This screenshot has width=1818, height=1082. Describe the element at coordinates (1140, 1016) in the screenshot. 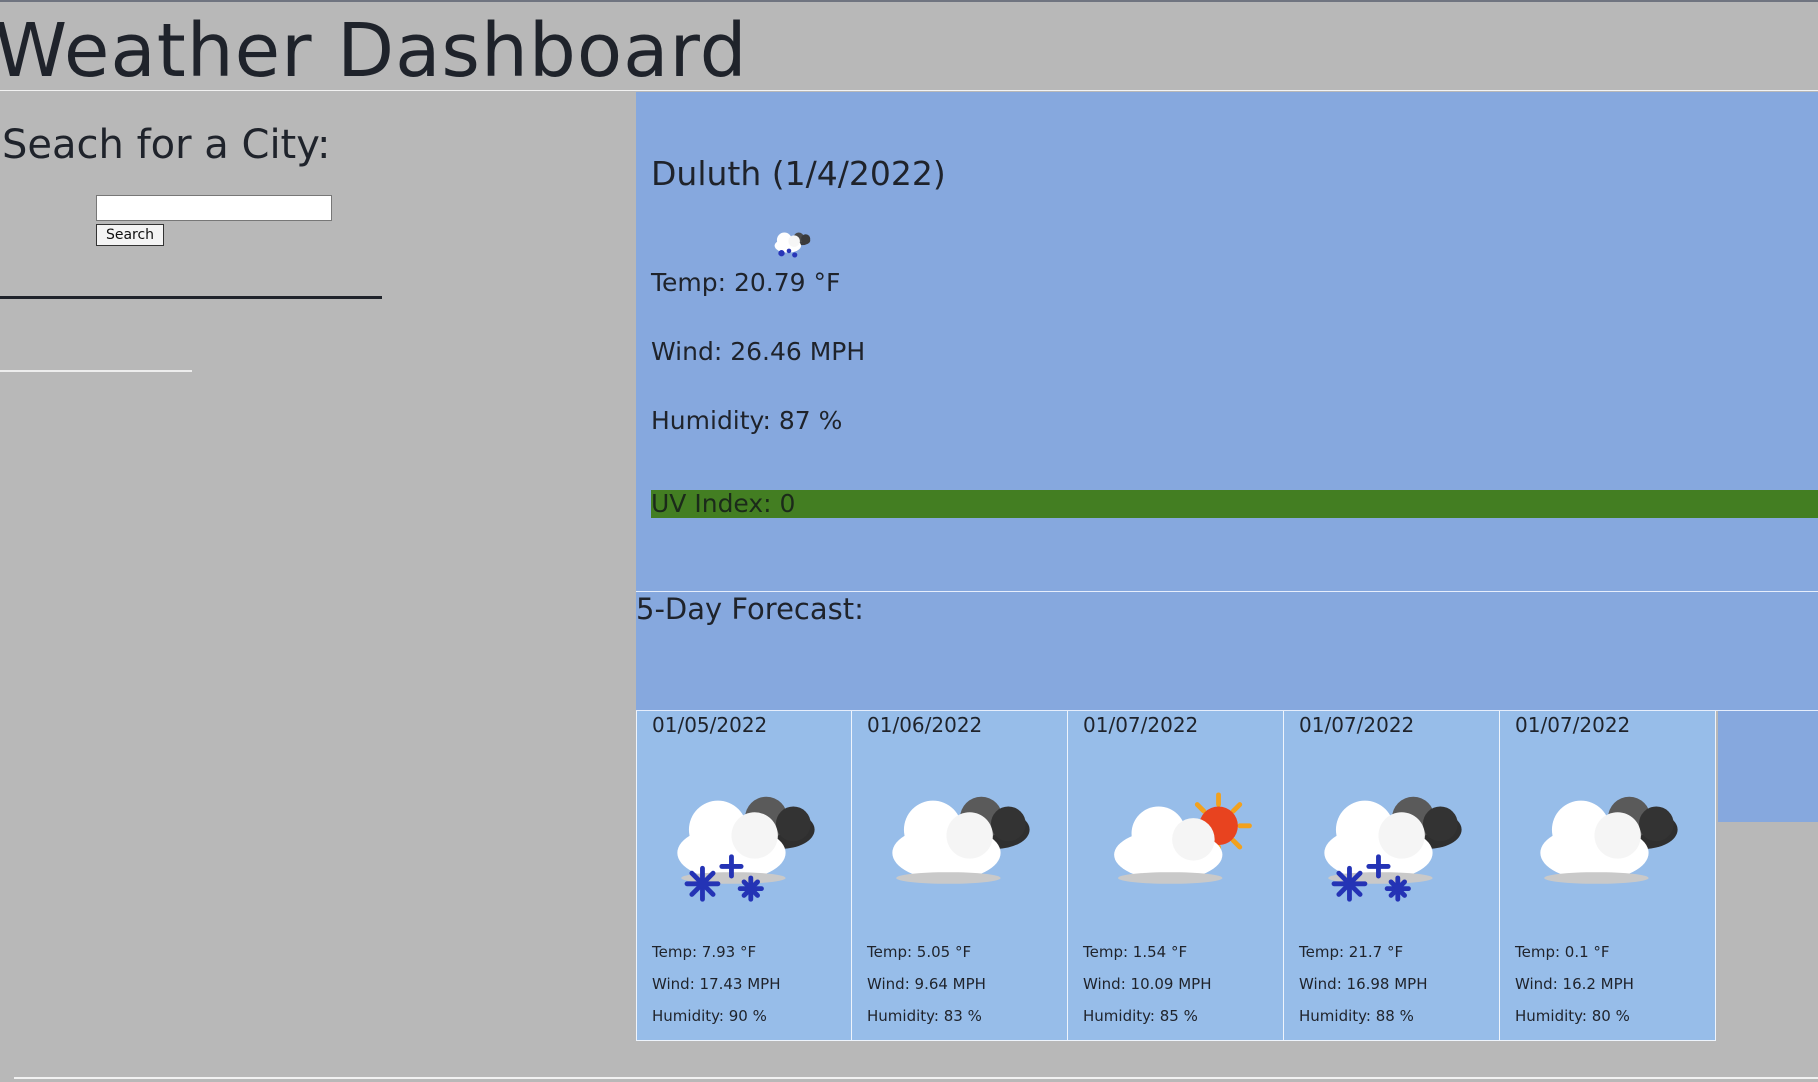

I see `forecast-humidity: Humidity: 85 %` at that location.